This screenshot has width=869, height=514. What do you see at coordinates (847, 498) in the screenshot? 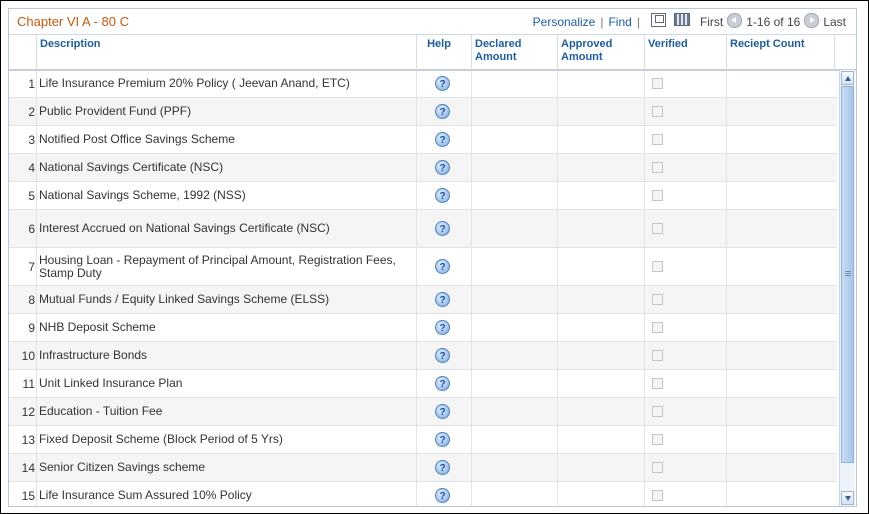
I see `scroll-down-icon` at bounding box center [847, 498].